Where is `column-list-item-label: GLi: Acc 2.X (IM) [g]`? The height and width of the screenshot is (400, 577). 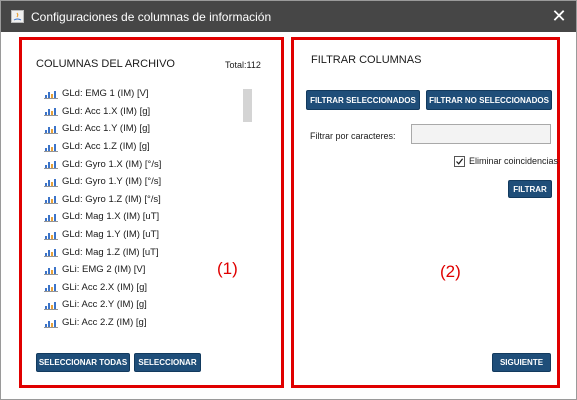 column-list-item-label: GLi: Acc 2.X (IM) [g] is located at coordinates (104, 287).